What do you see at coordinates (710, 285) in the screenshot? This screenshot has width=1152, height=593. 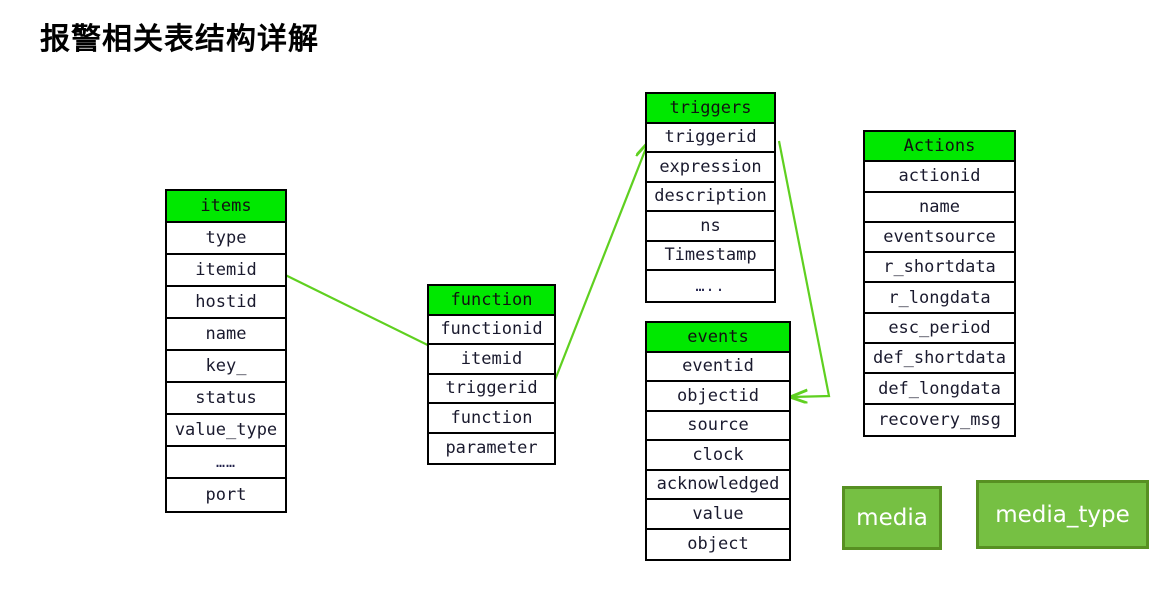 I see `table-triggers-field-ellipsis: …..` at bounding box center [710, 285].